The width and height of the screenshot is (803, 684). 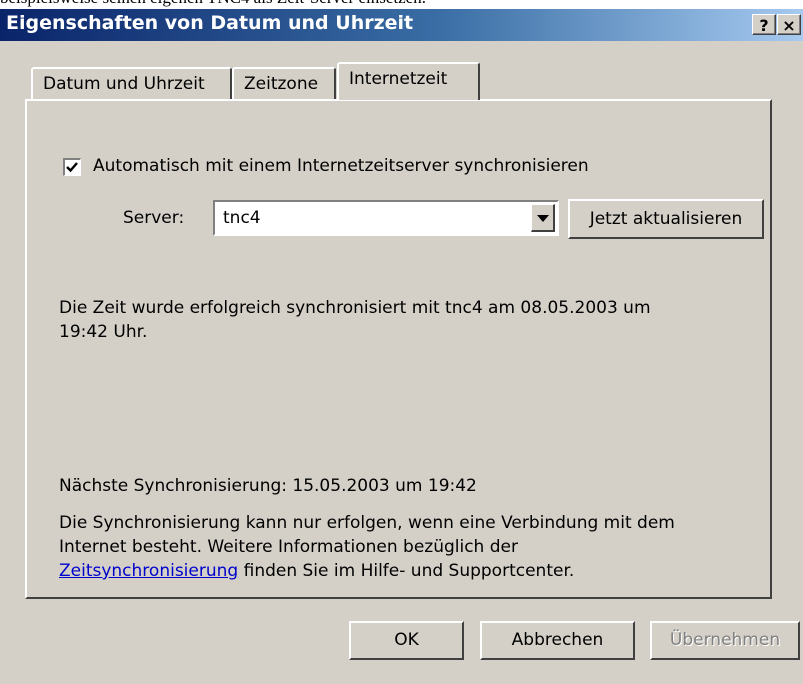 What do you see at coordinates (557, 640) in the screenshot?
I see `cancel-button: Abbrechen` at bounding box center [557, 640].